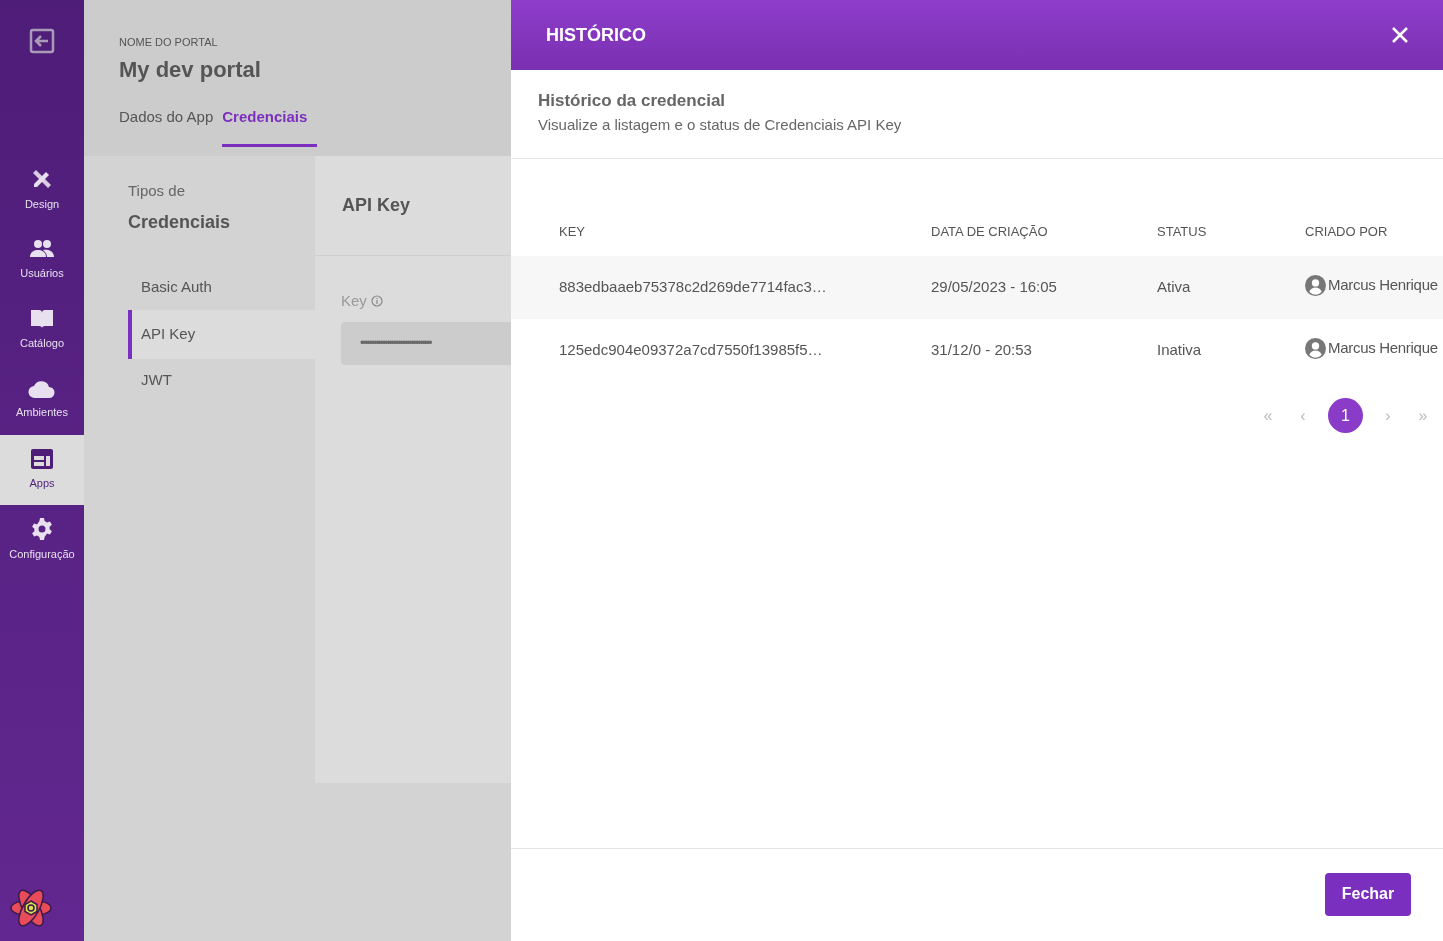 The height and width of the screenshot is (941, 1443). I want to click on panel-subtitle: Tipos de, so click(157, 191).